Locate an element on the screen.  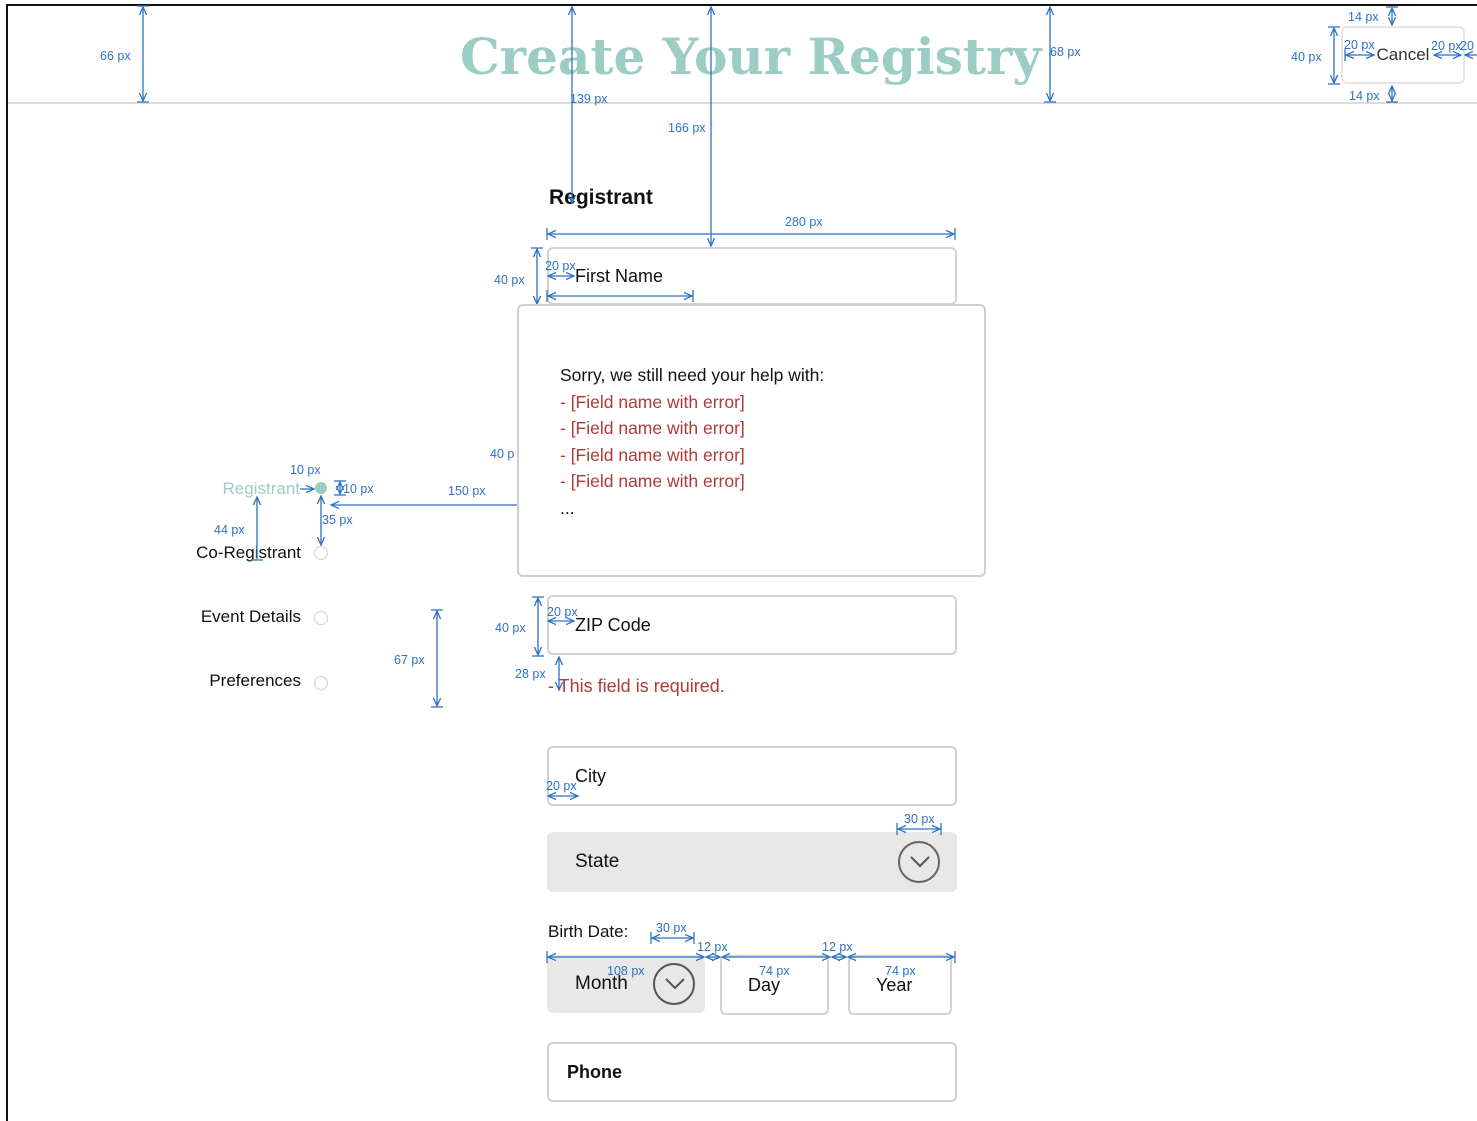
canvas-top-border is located at coordinates (741, 5).